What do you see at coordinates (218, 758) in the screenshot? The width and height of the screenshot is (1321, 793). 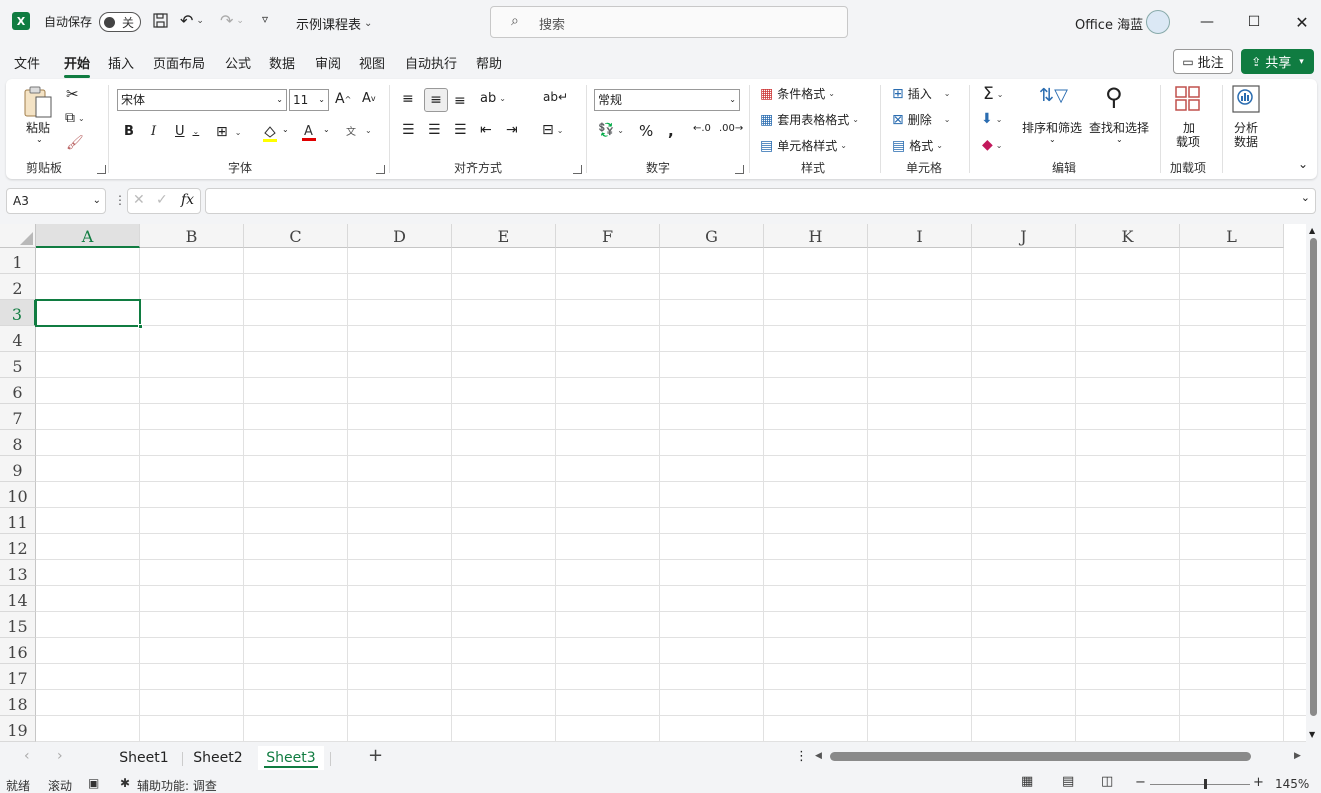 I see `sheet-tab-sheet2: Sheet2` at bounding box center [218, 758].